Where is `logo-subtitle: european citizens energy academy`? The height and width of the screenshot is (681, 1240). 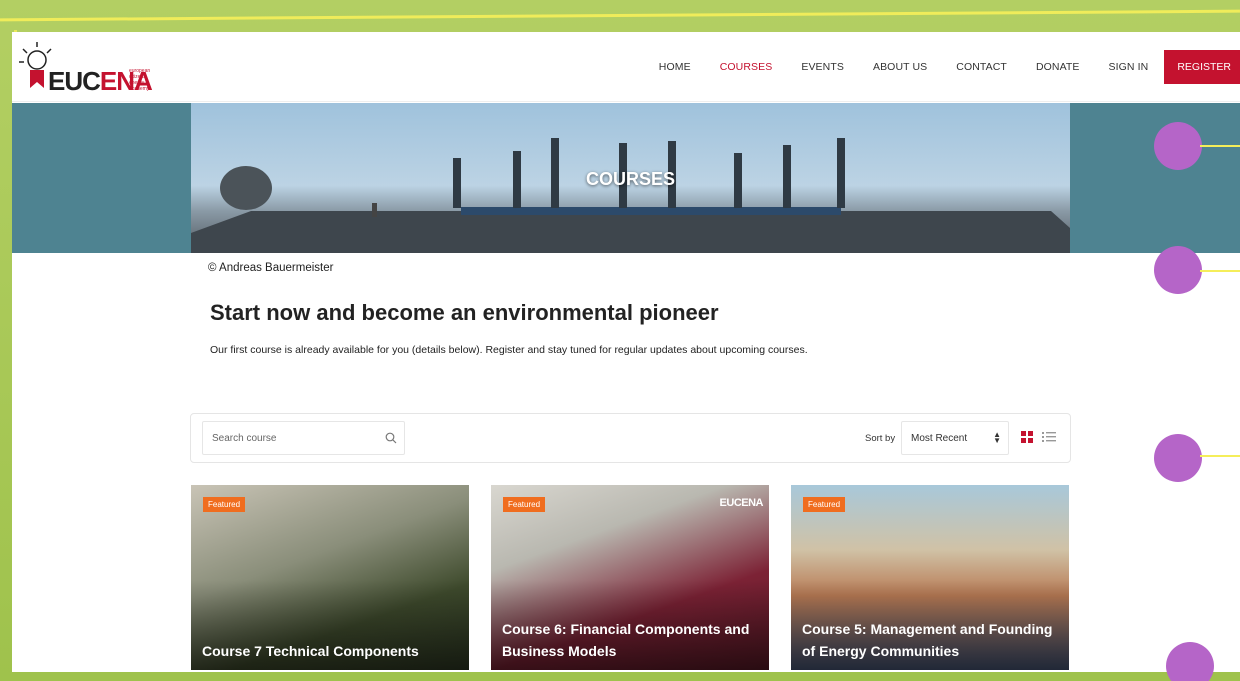 logo-subtitle: european citizens energy academy is located at coordinates (140, 80).